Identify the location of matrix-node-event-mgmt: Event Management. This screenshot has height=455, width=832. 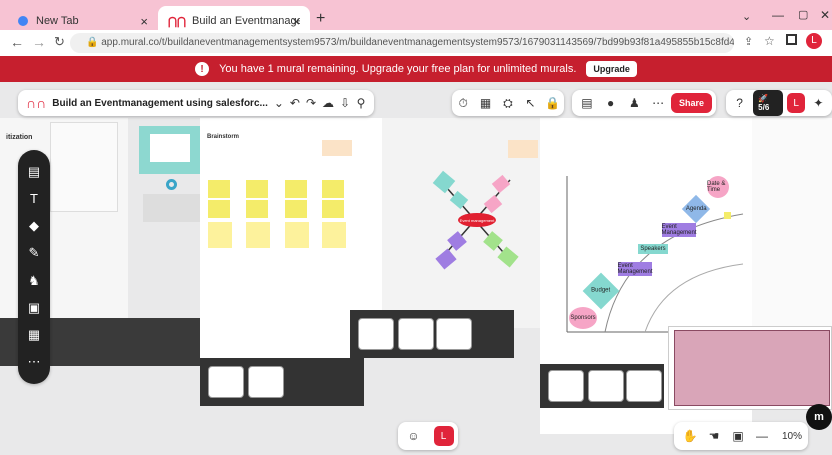
(679, 230).